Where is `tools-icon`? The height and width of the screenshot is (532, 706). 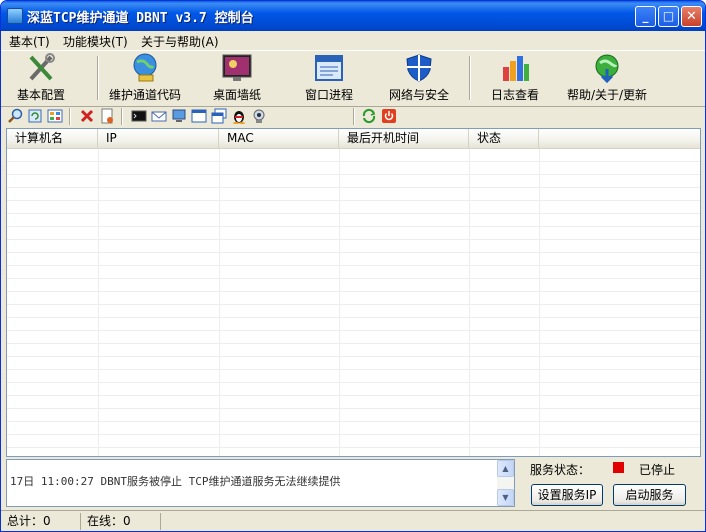
tools-icon is located at coordinates (41, 68).